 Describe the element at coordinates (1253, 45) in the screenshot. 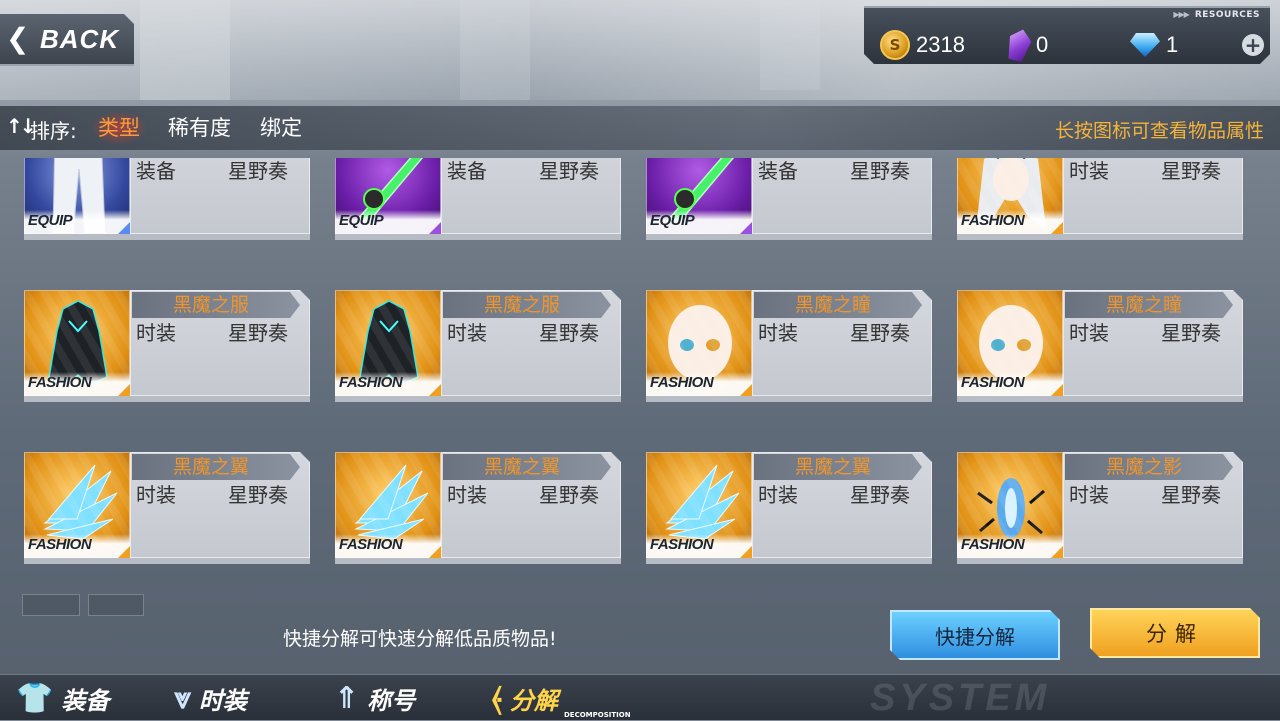

I see `add-resource-button: +` at that location.